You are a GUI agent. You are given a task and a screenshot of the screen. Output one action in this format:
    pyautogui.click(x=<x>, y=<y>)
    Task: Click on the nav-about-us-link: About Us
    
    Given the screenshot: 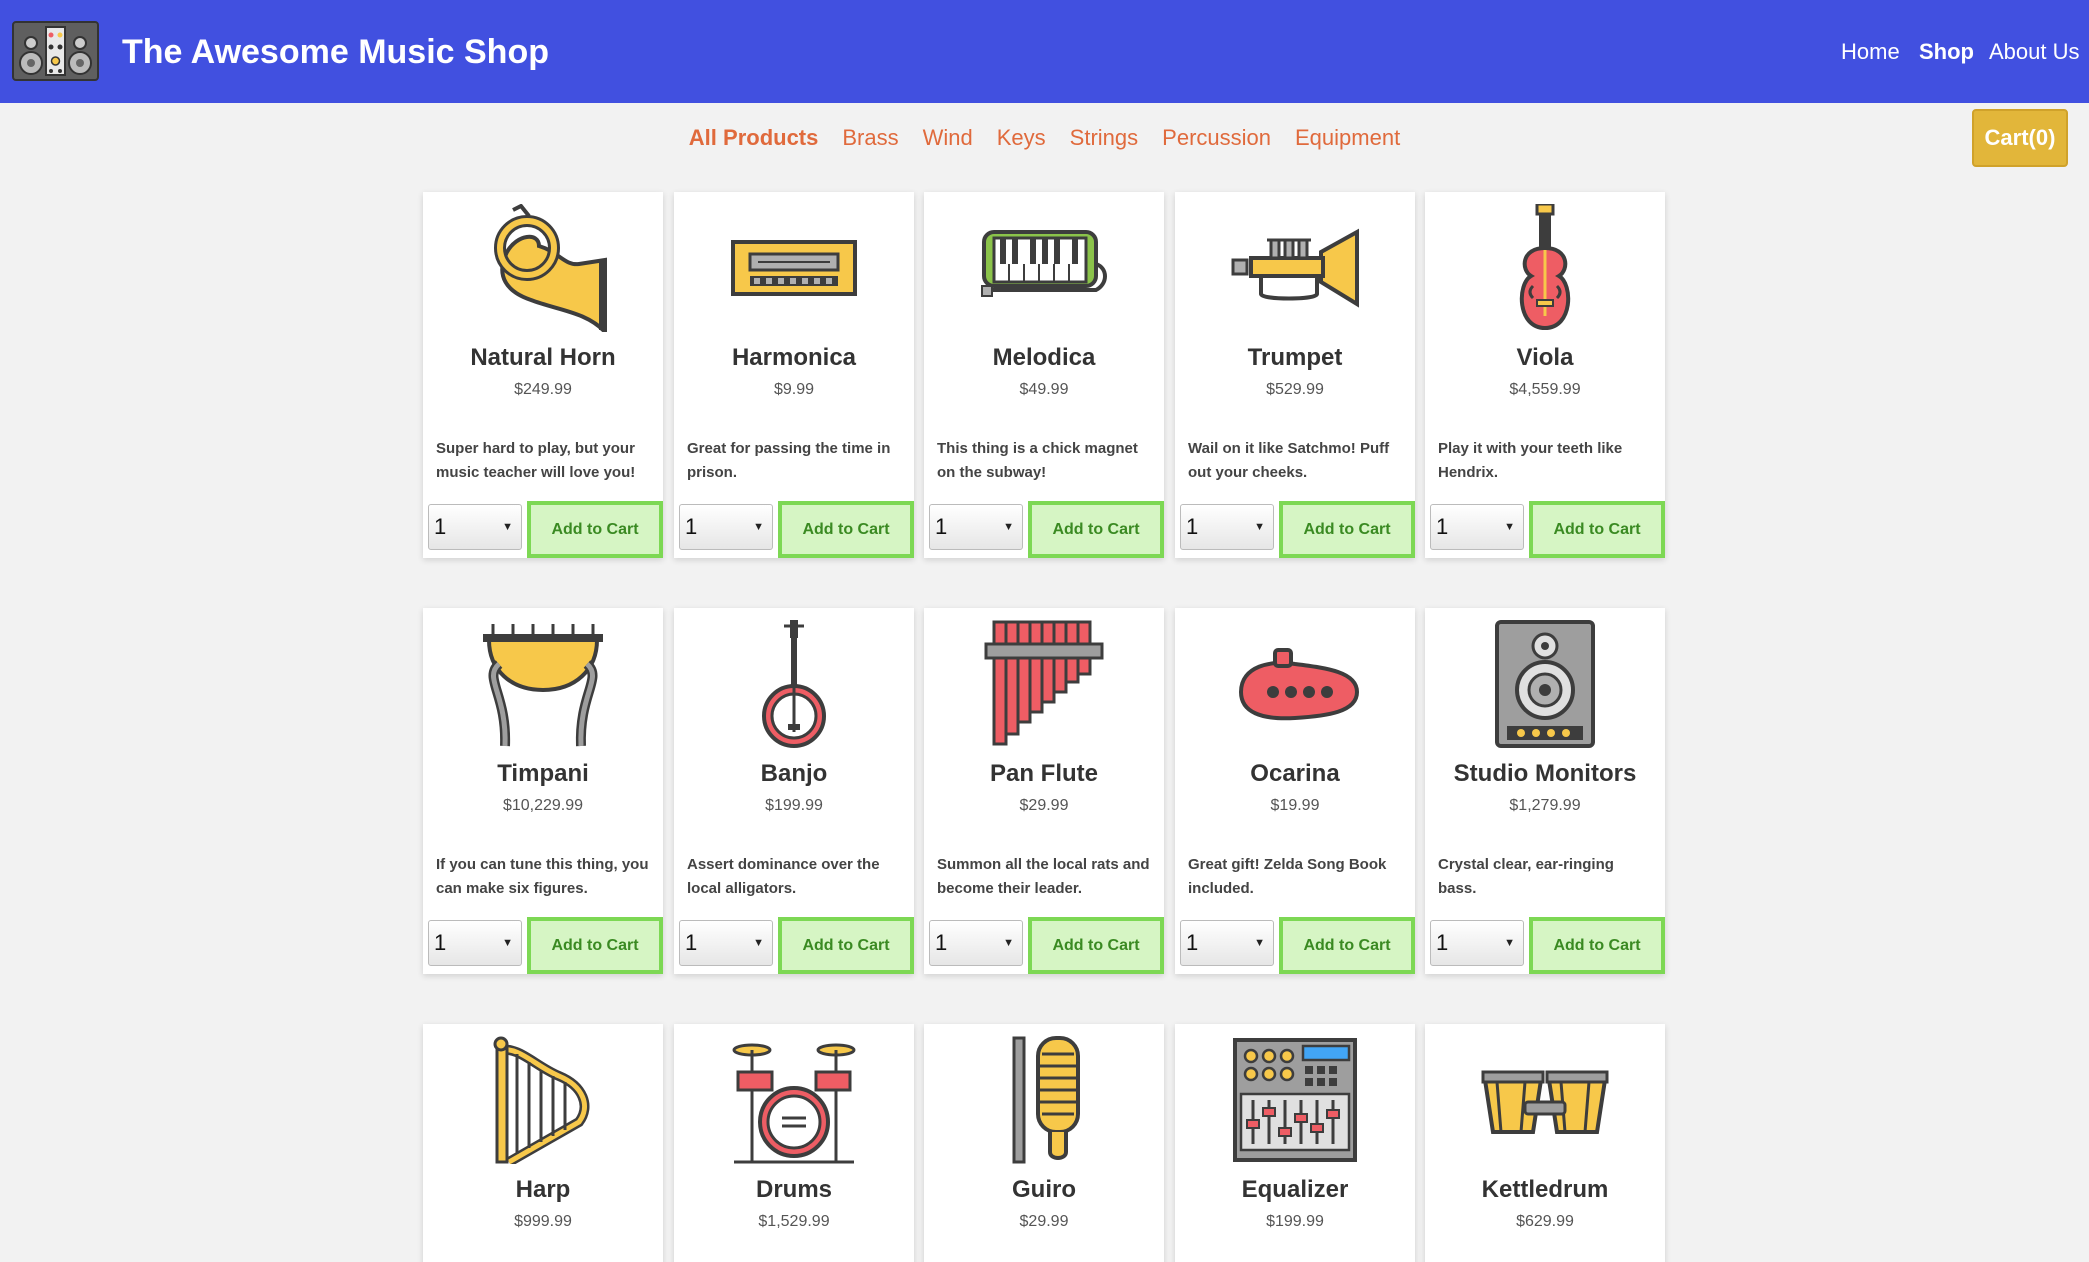 What is the action you would take?
    pyautogui.click(x=2034, y=52)
    